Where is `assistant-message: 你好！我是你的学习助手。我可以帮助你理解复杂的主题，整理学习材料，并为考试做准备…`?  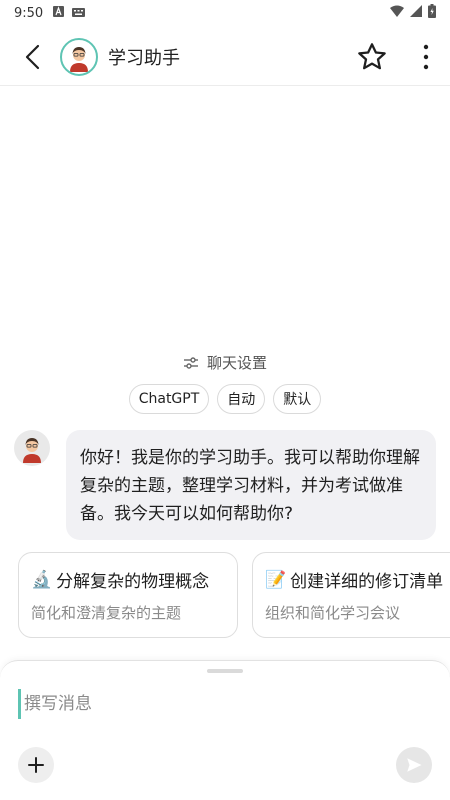 assistant-message: 你好！我是你的学习助手。我可以帮助你理解复杂的主题，整理学习材料，并为考试做准备… is located at coordinates (251, 485).